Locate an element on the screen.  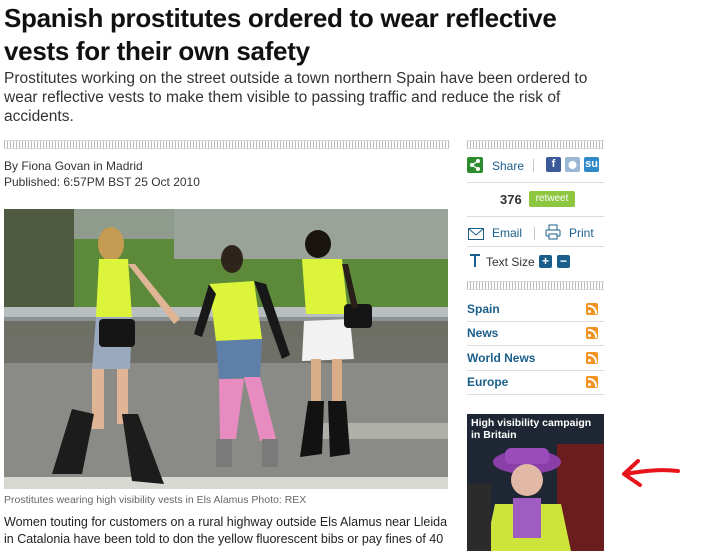
sidebar-divider is located at coordinates (535, 144).